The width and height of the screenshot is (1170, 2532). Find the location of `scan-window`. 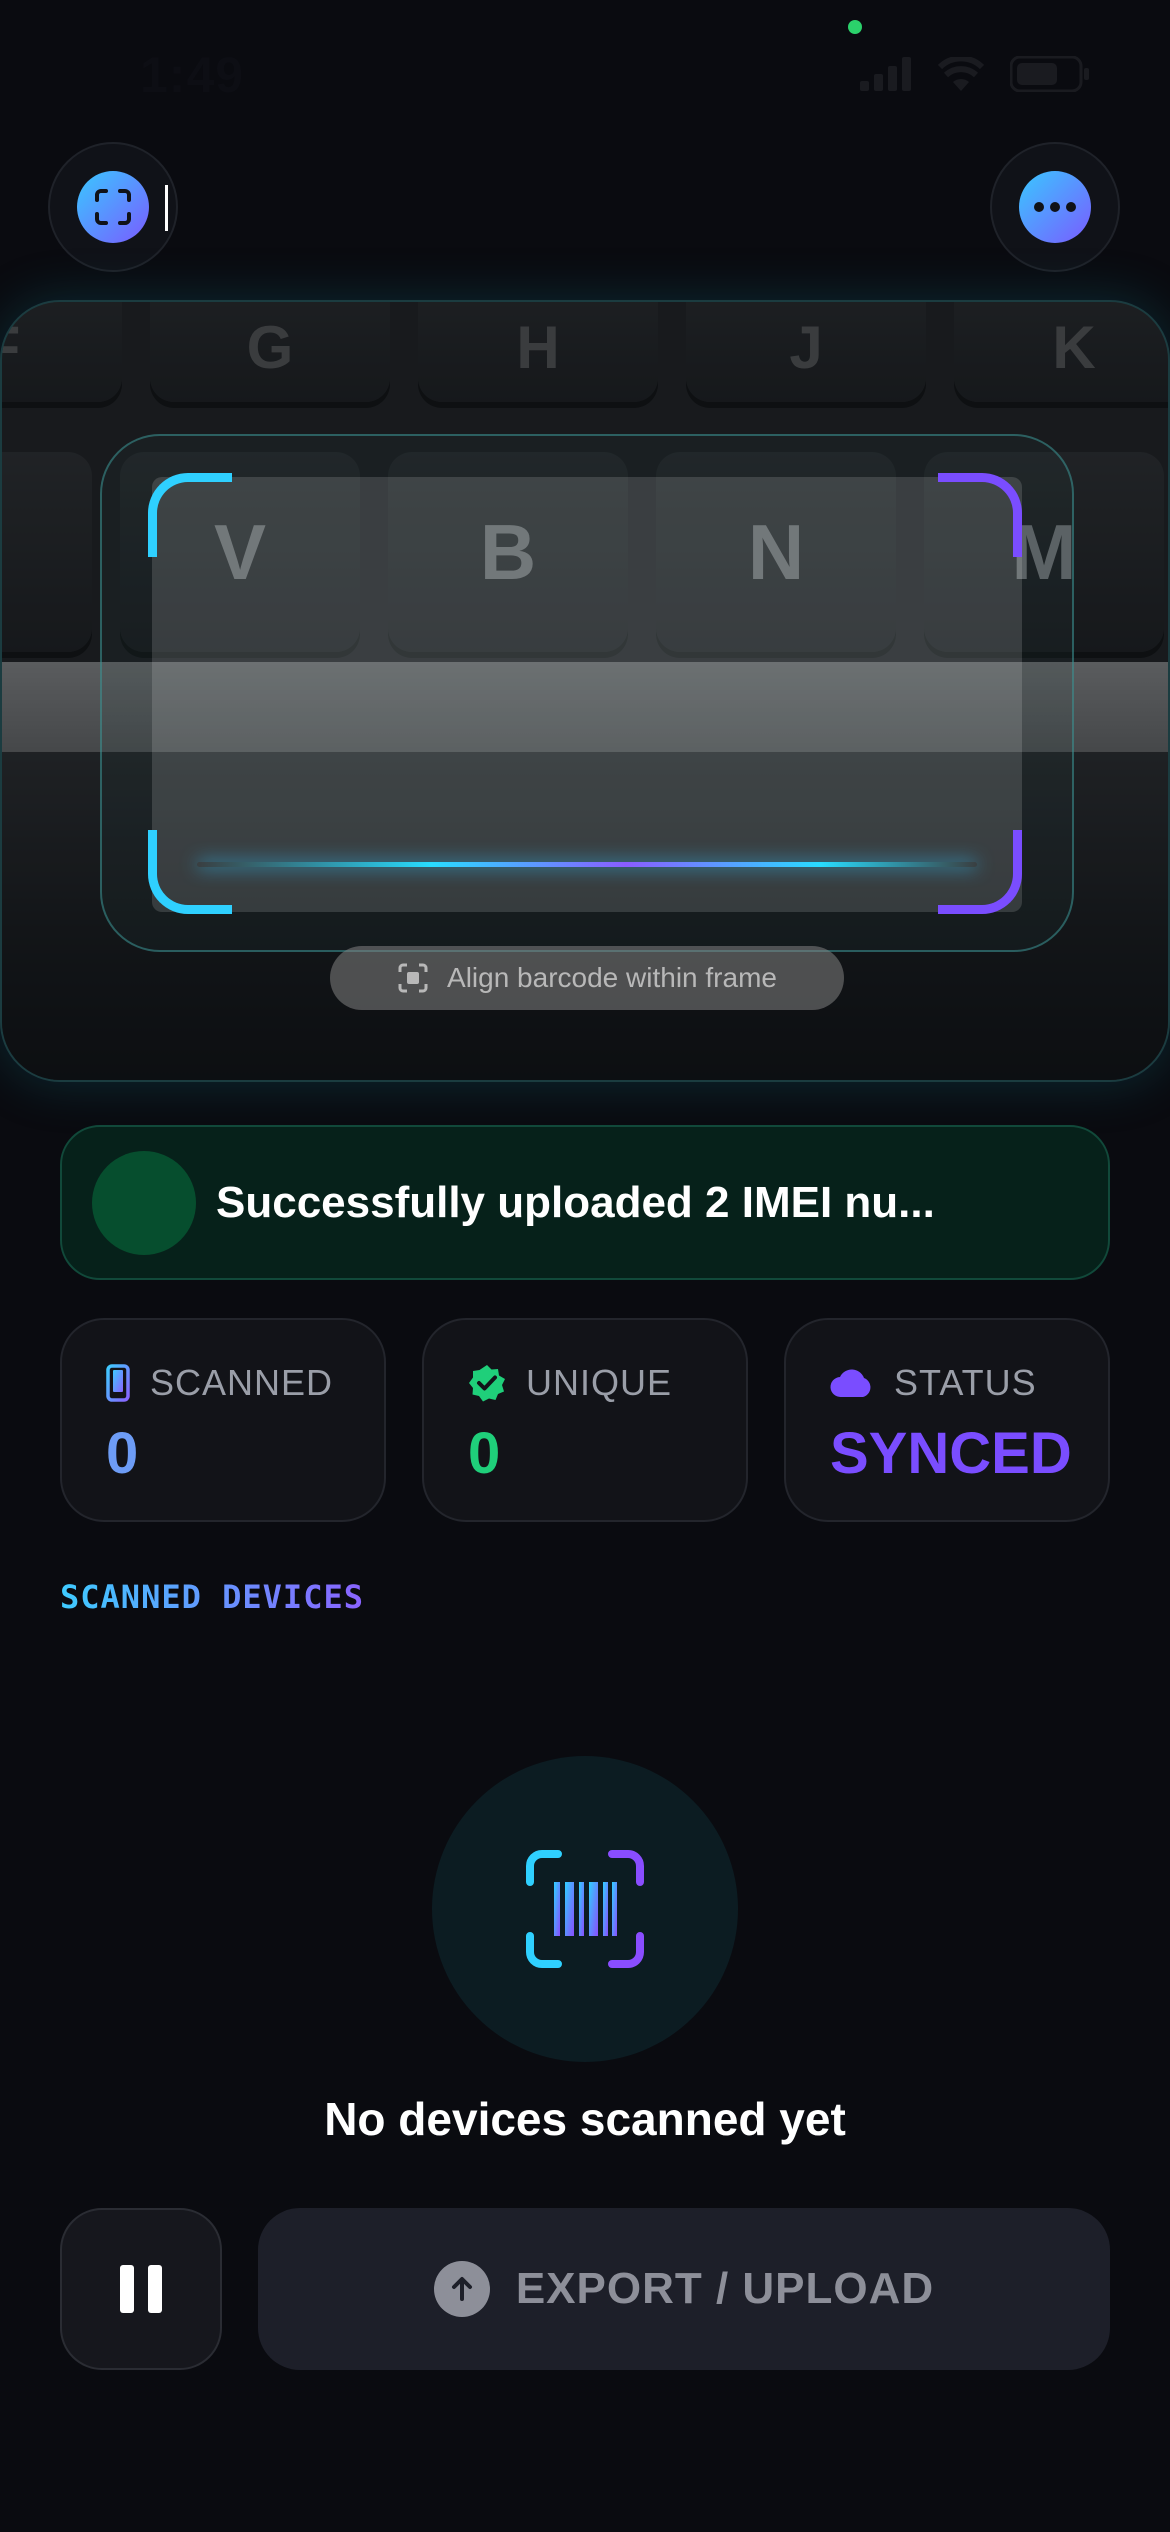

scan-window is located at coordinates (587, 694).